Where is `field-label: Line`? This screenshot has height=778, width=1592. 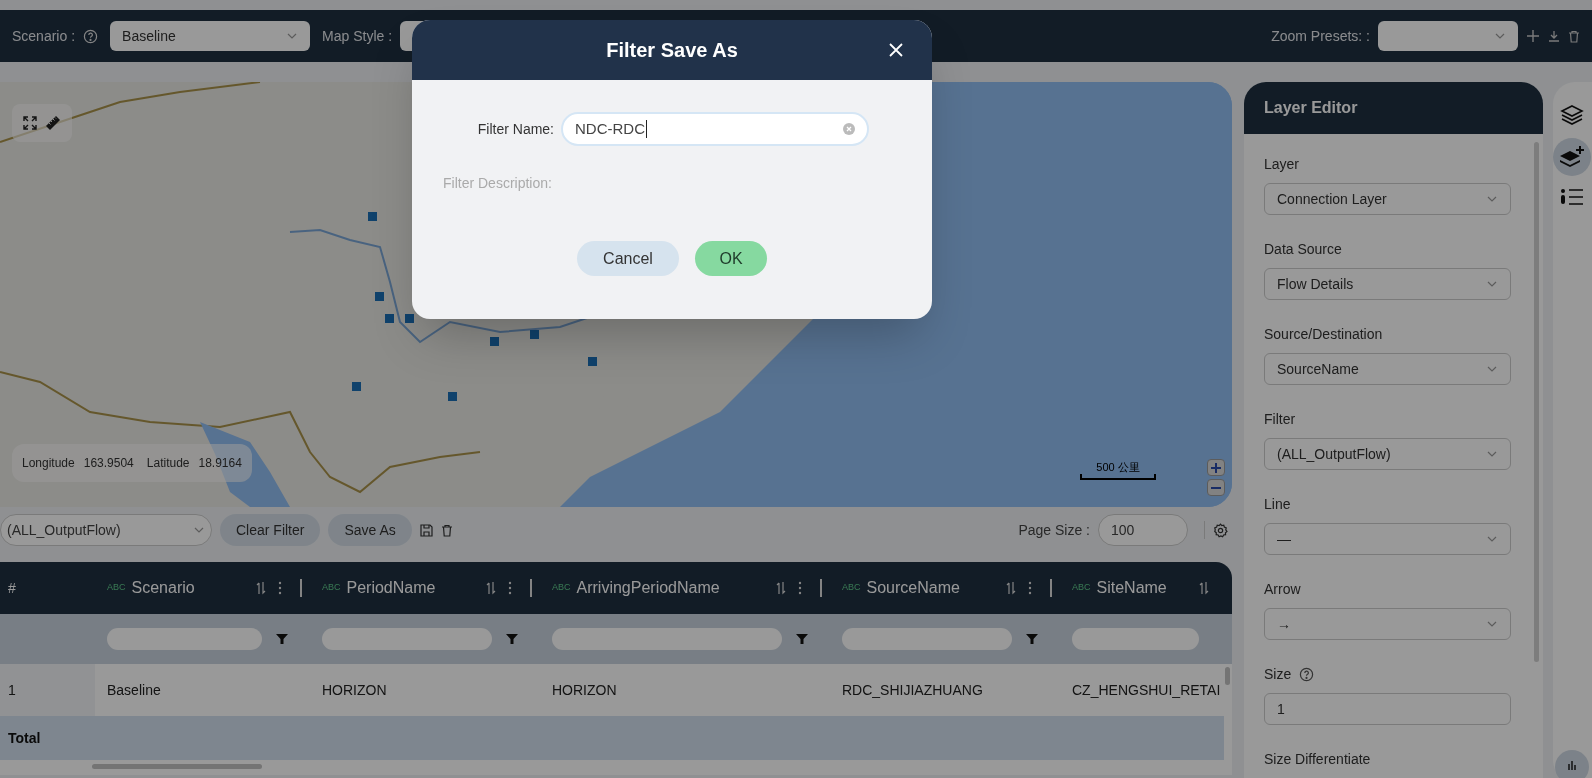 field-label: Line is located at coordinates (1277, 504).